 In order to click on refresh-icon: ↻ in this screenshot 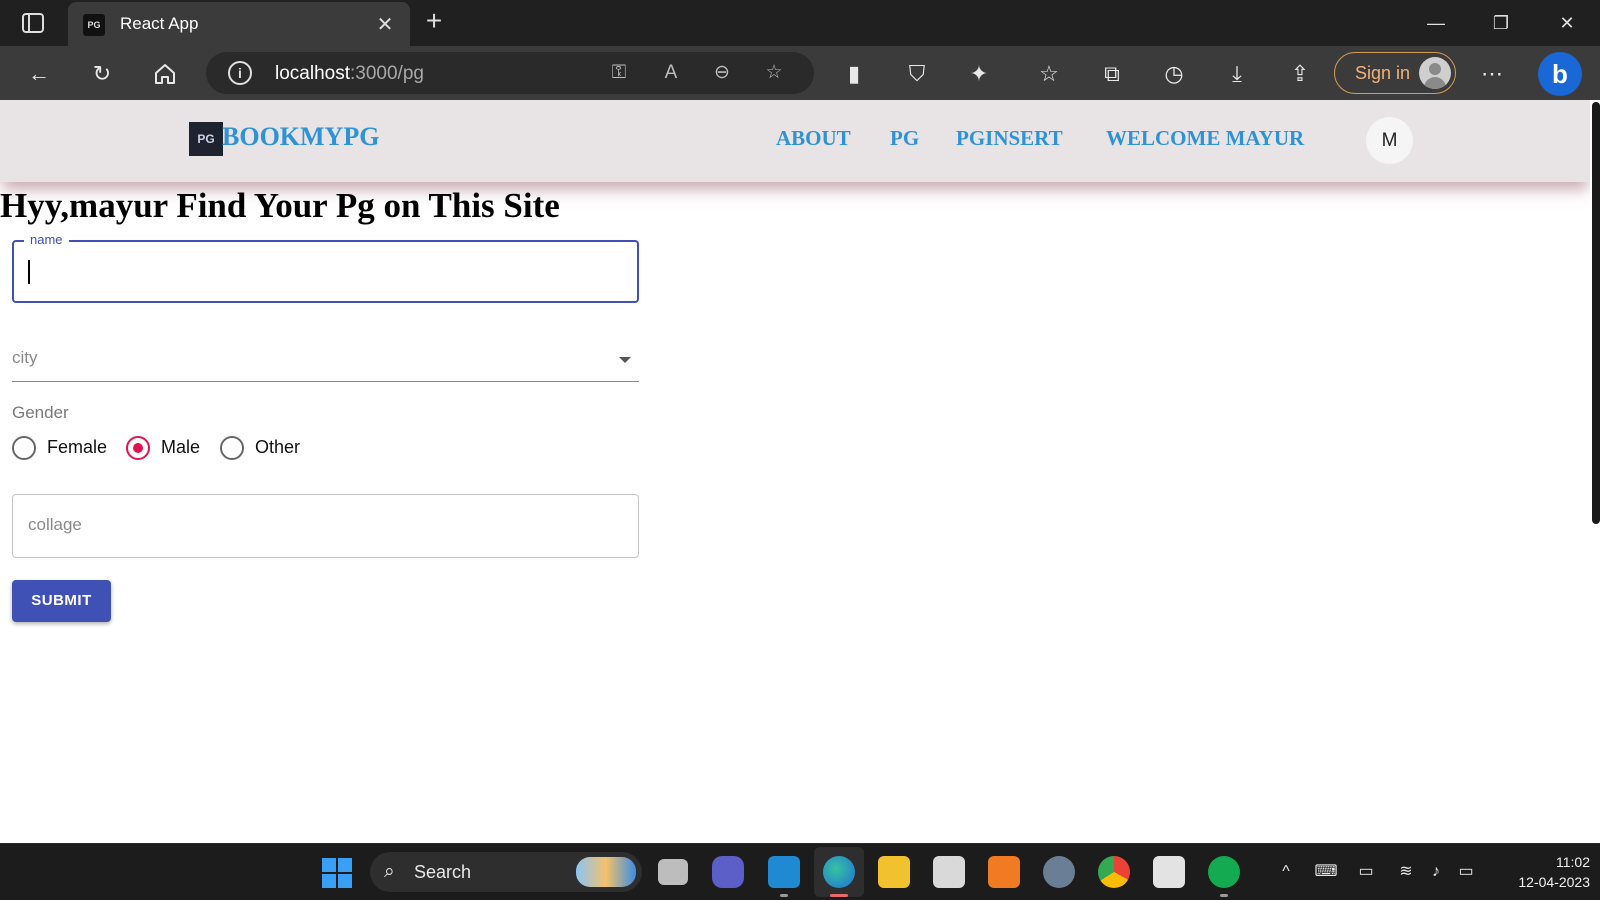, I will do `click(102, 74)`.